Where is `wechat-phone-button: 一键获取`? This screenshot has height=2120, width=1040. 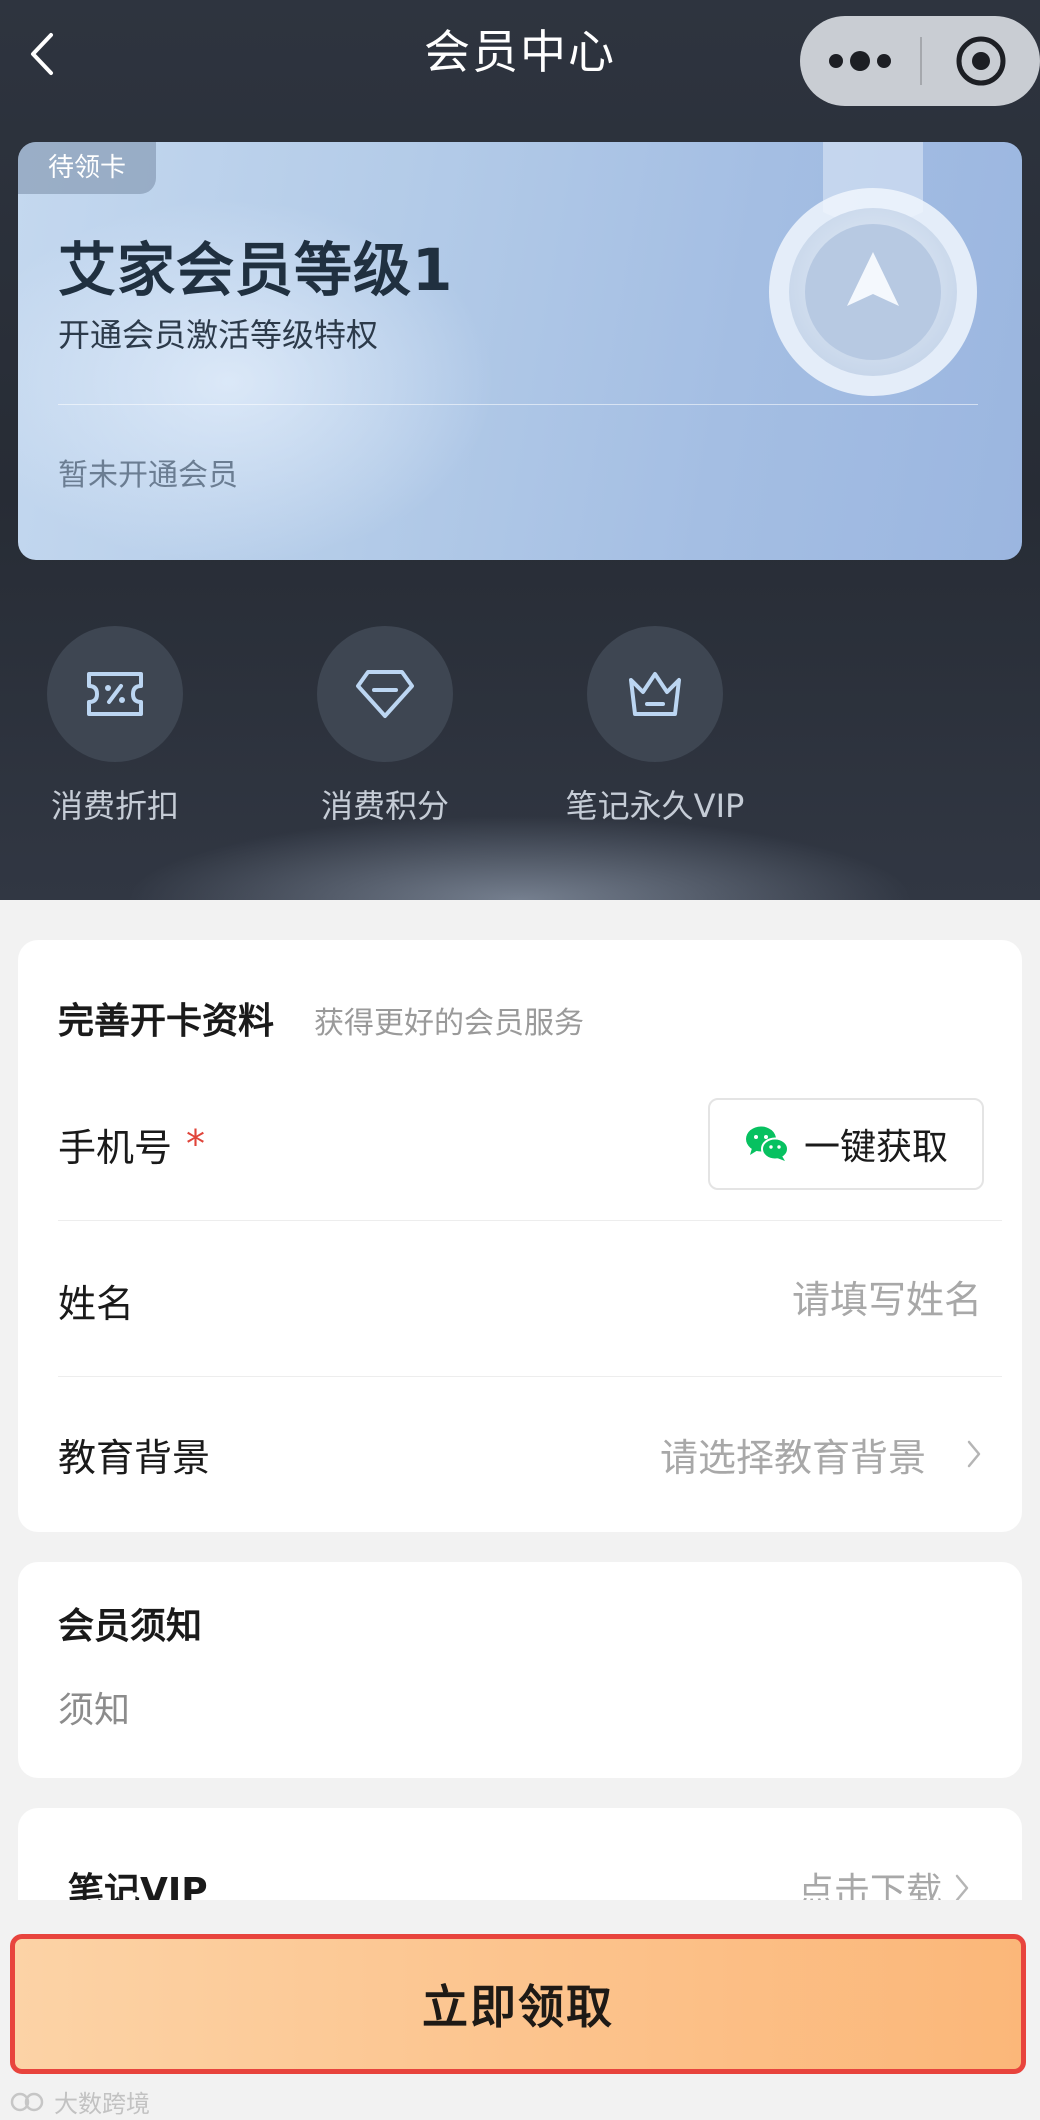 wechat-phone-button: 一键获取 is located at coordinates (846, 1144).